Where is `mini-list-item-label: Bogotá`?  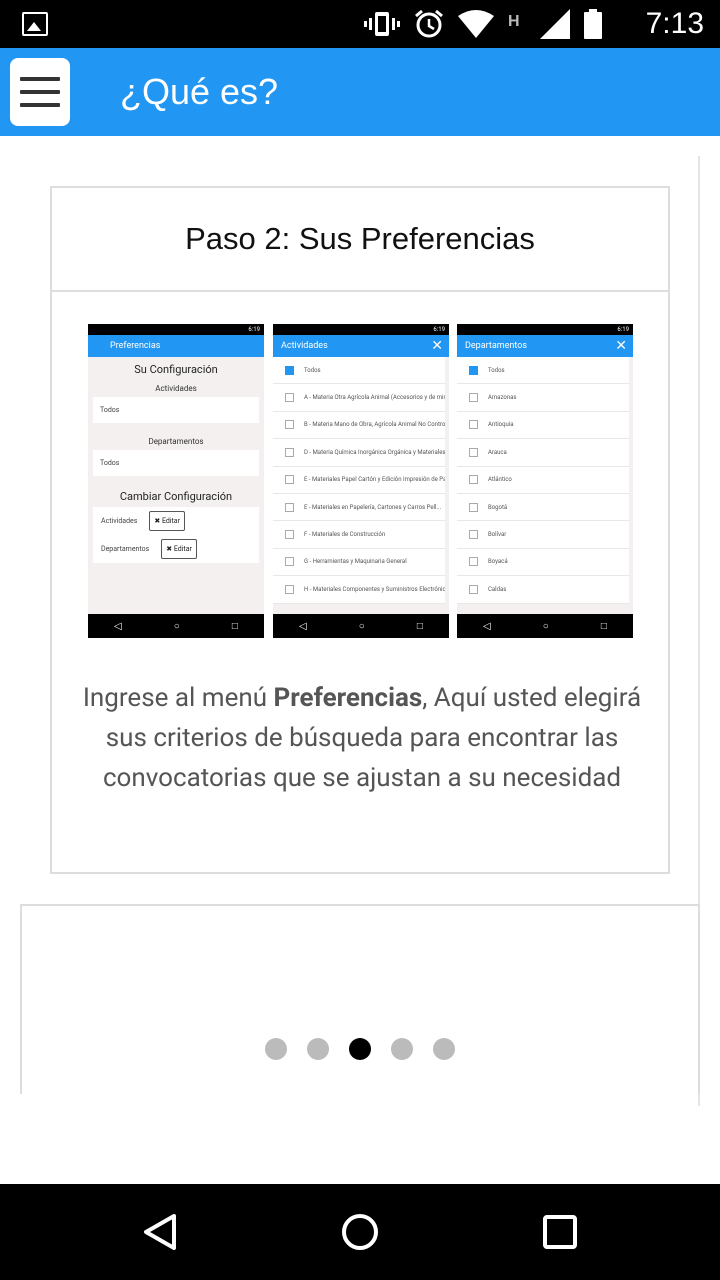 mini-list-item-label: Bogotá is located at coordinates (498, 507).